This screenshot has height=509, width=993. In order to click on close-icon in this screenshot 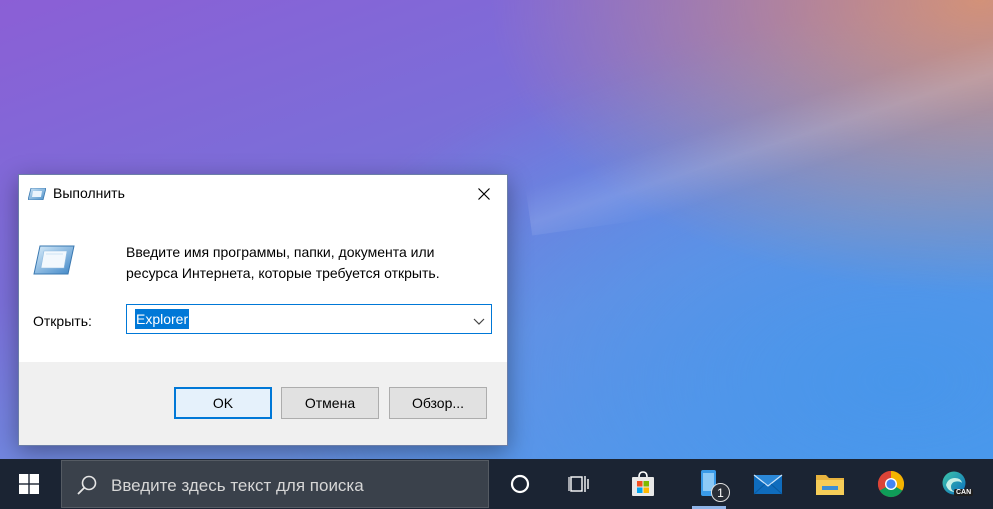, I will do `click(484, 193)`.